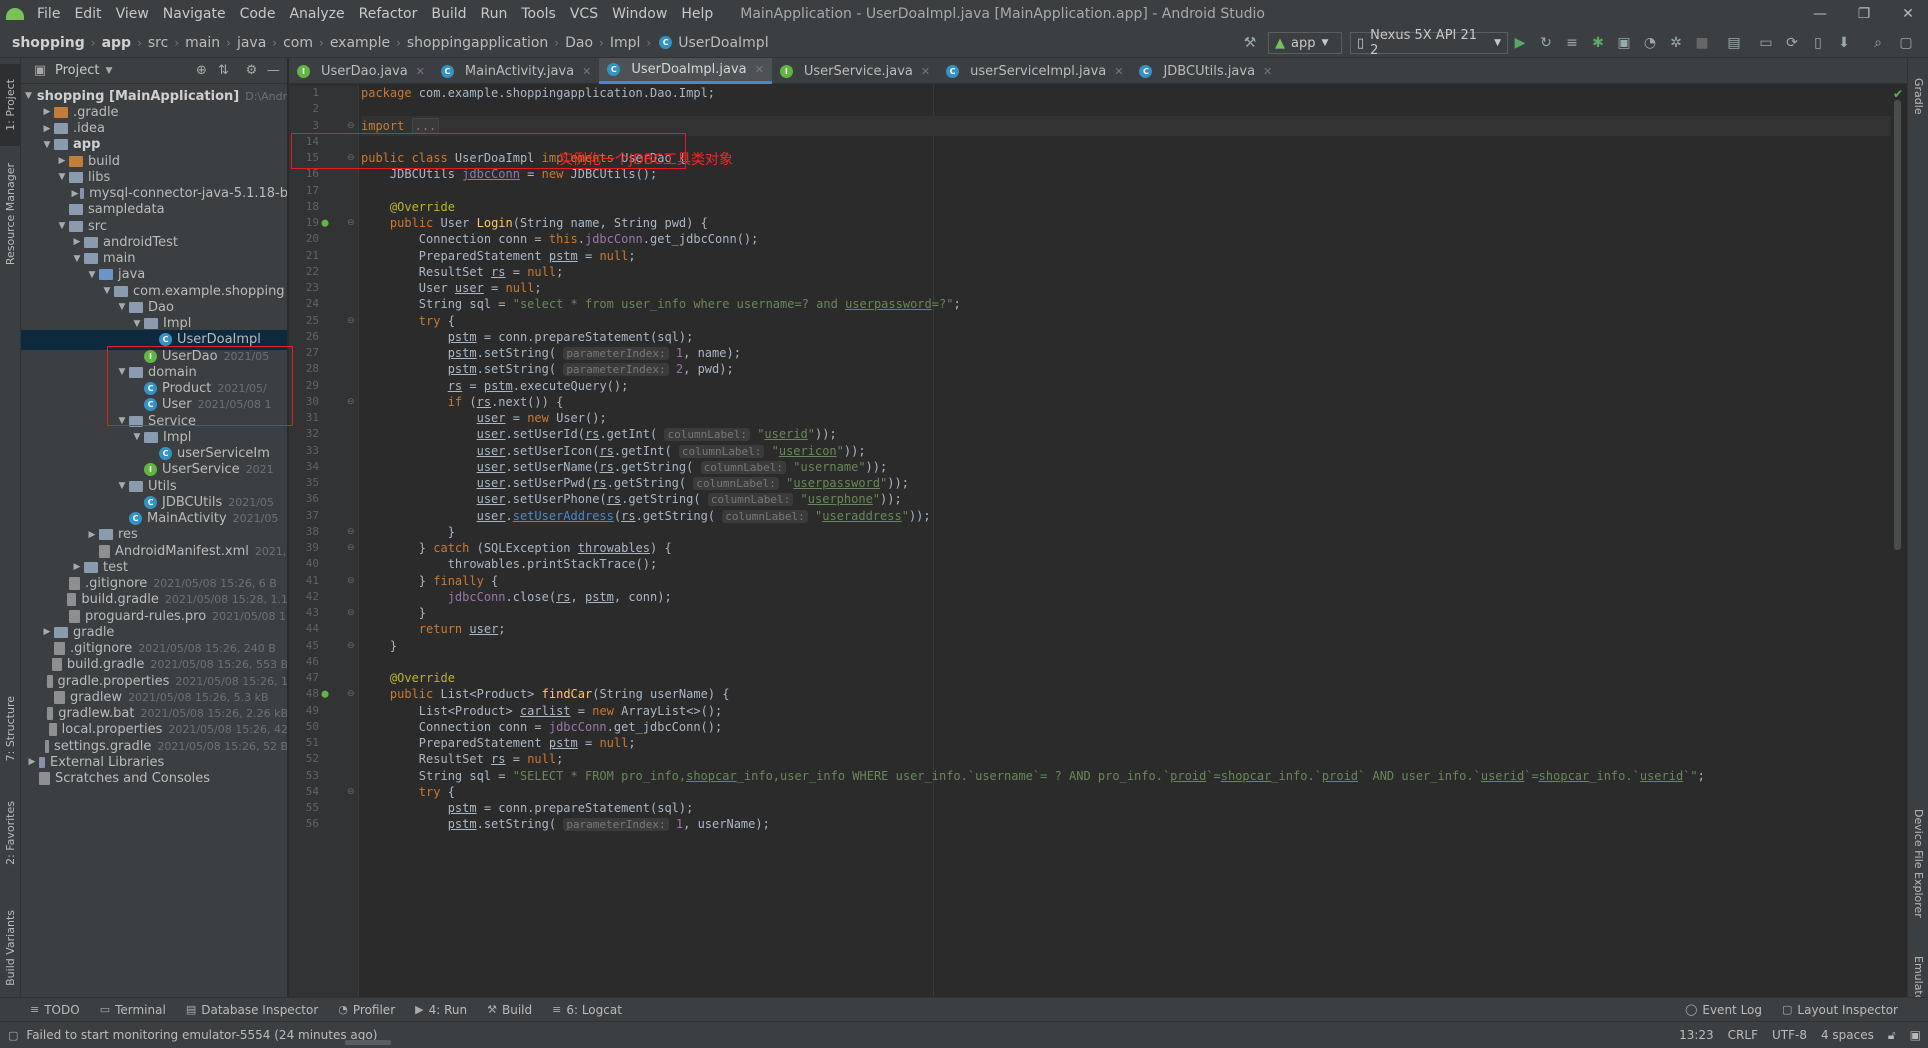 Image resolution: width=1928 pixels, height=1048 pixels. What do you see at coordinates (48, 14) in the screenshot?
I see `menu-file: File` at bounding box center [48, 14].